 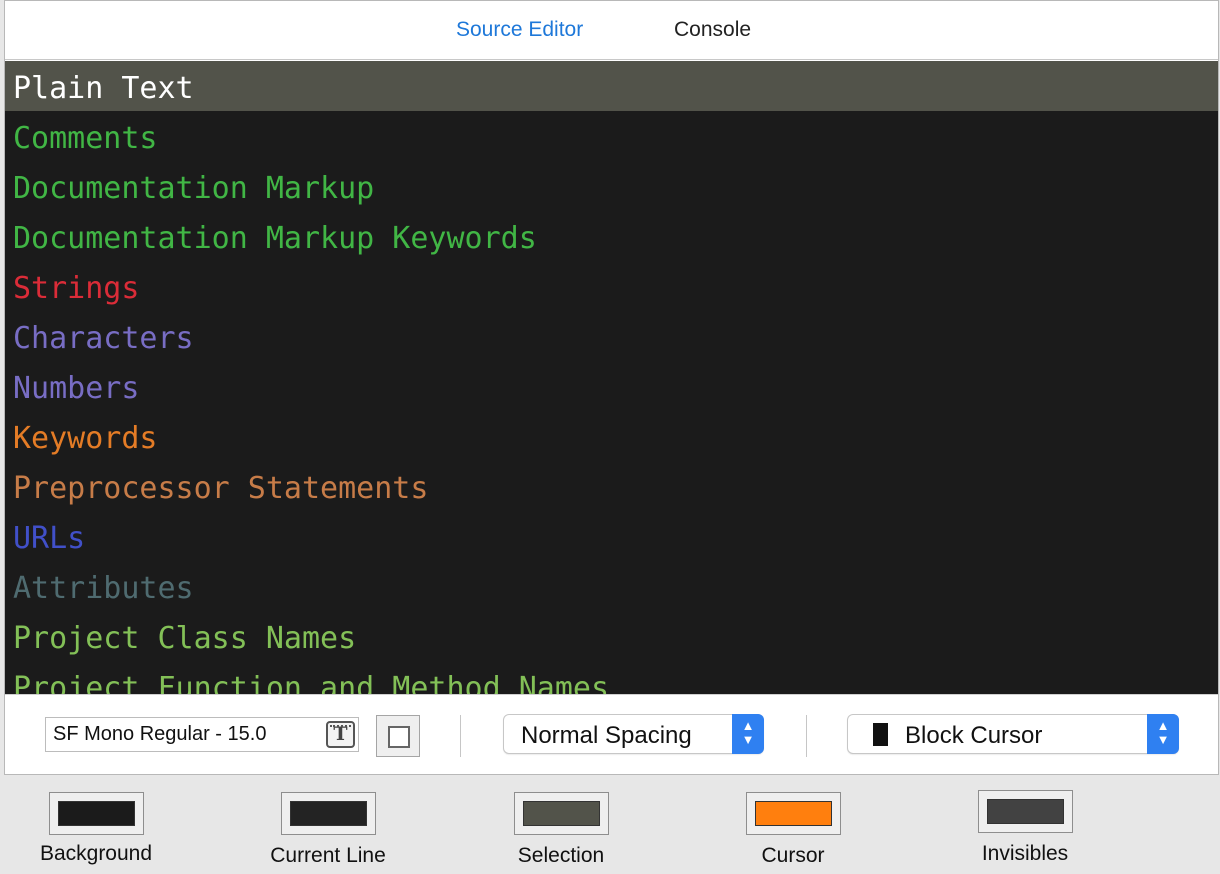 What do you see at coordinates (160, 734) in the screenshot?
I see `font-field-value: SF Mono Regular - 15.0` at bounding box center [160, 734].